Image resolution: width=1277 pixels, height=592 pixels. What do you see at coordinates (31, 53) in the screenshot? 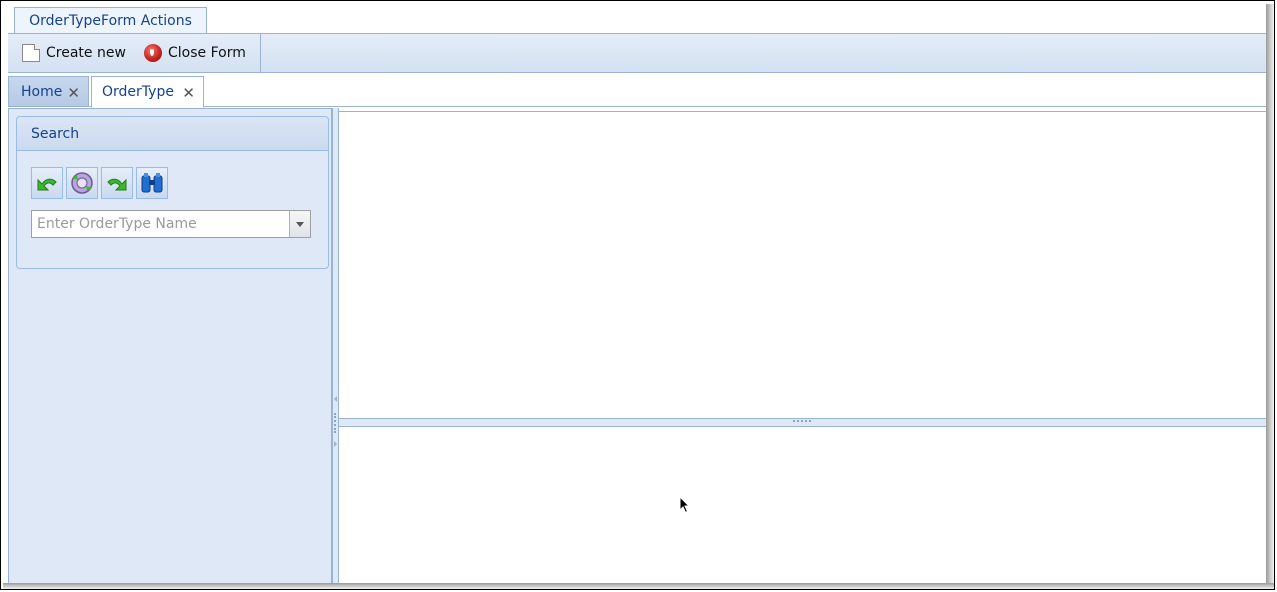
I see `new-document-icon` at bounding box center [31, 53].